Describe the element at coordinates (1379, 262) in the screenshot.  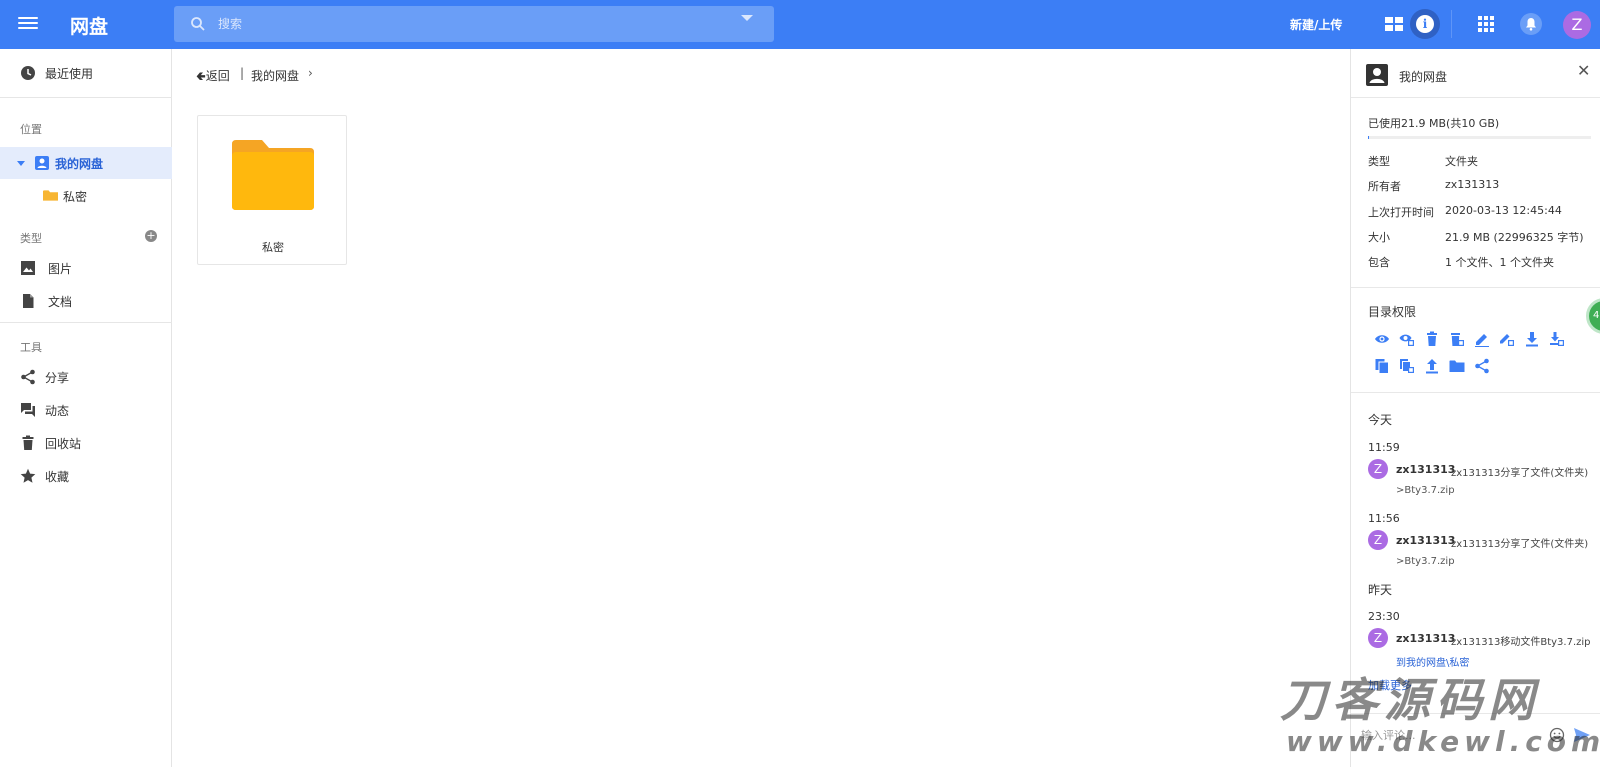
I see `info-key: 包含` at that location.